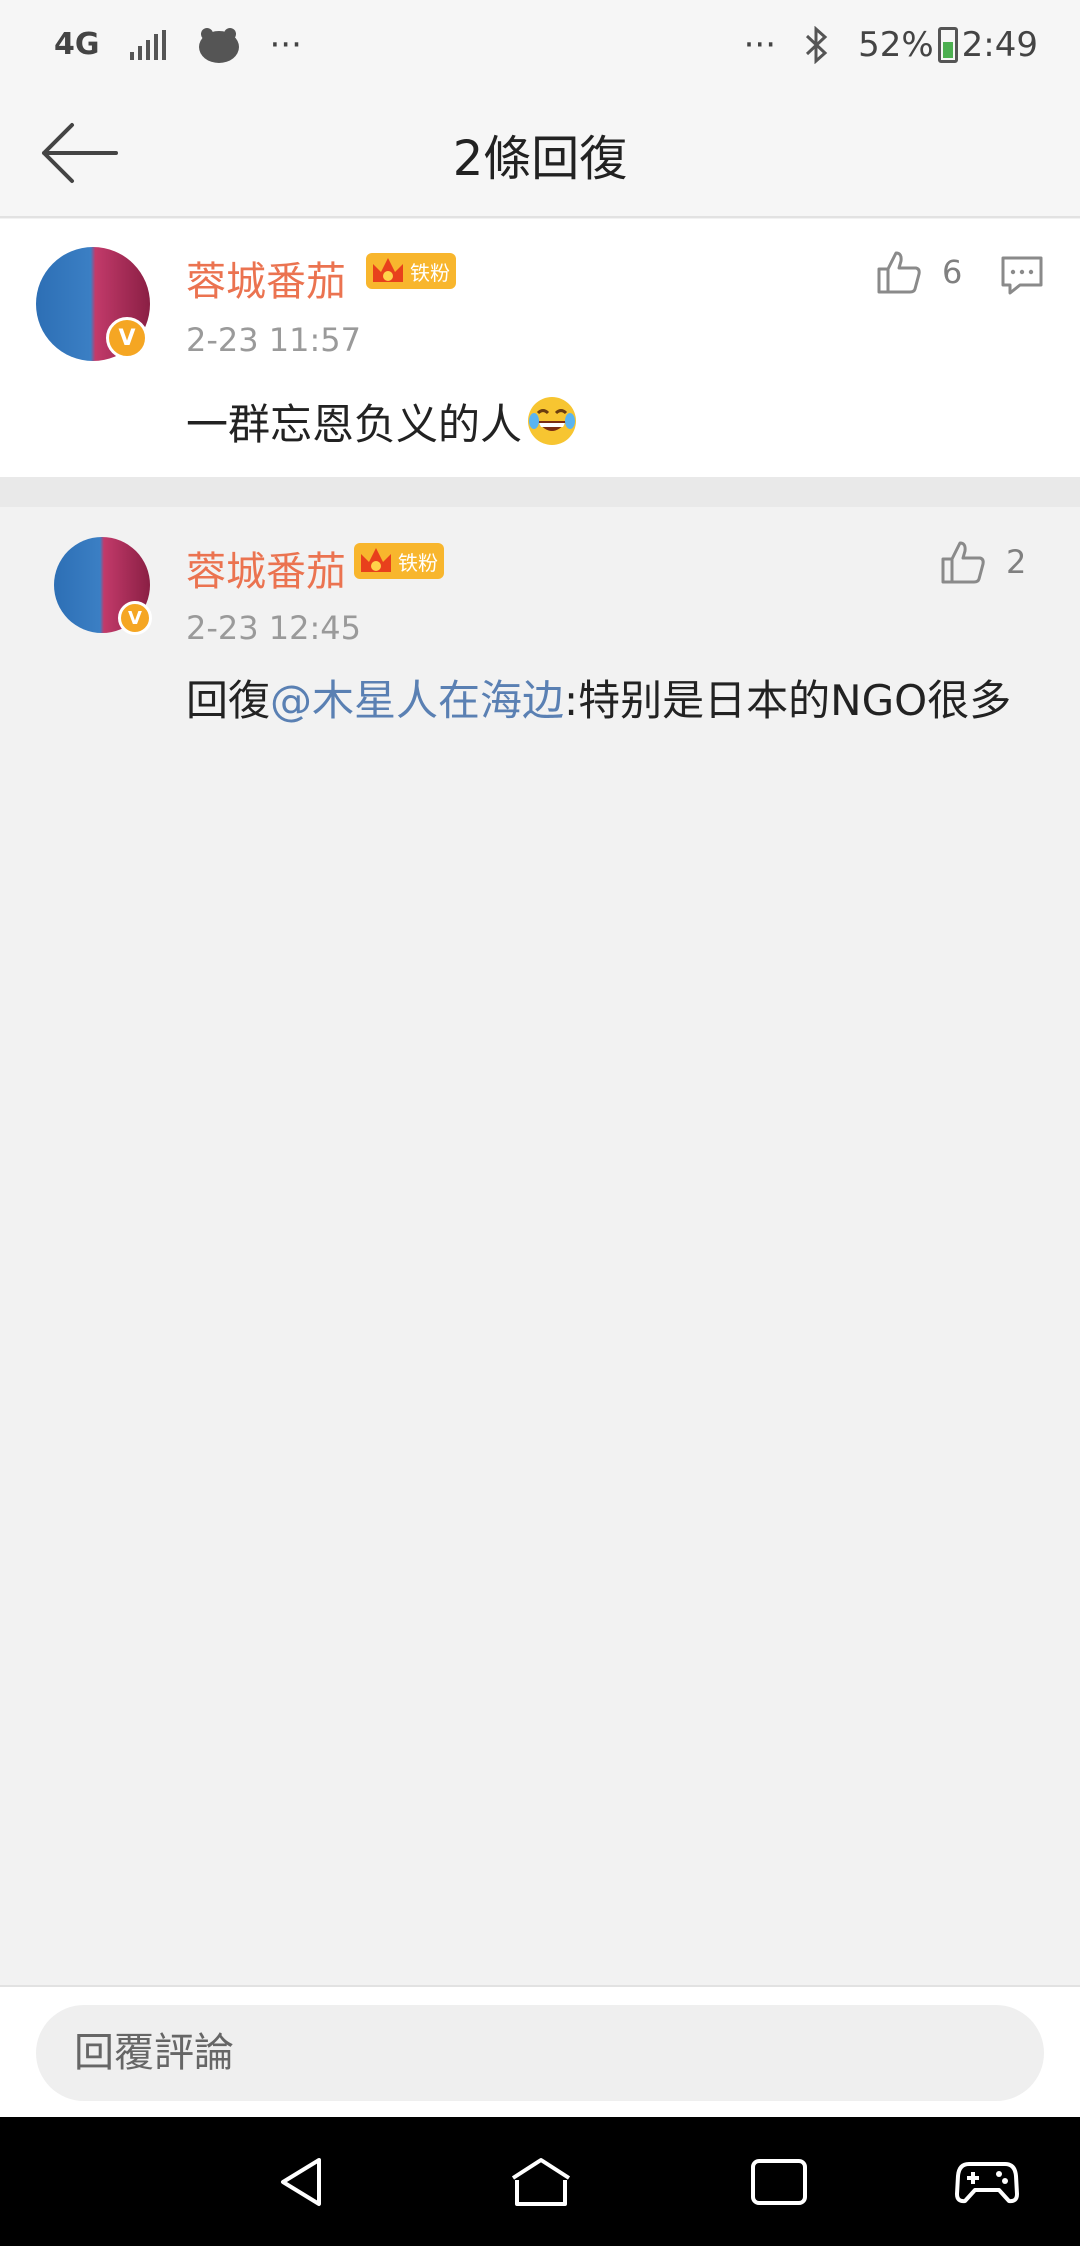 The image size is (1080, 2246). I want to click on comment-text: 一群忘恩负义的人, so click(382, 421).